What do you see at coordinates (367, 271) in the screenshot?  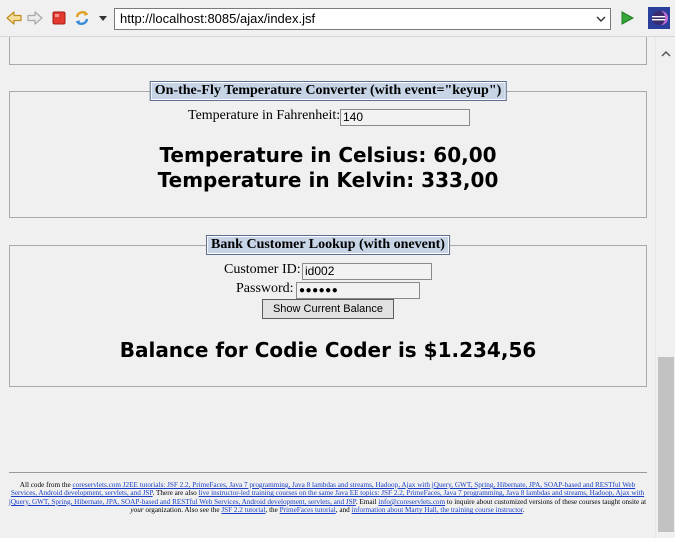 I see `customer-id-input: id002` at bounding box center [367, 271].